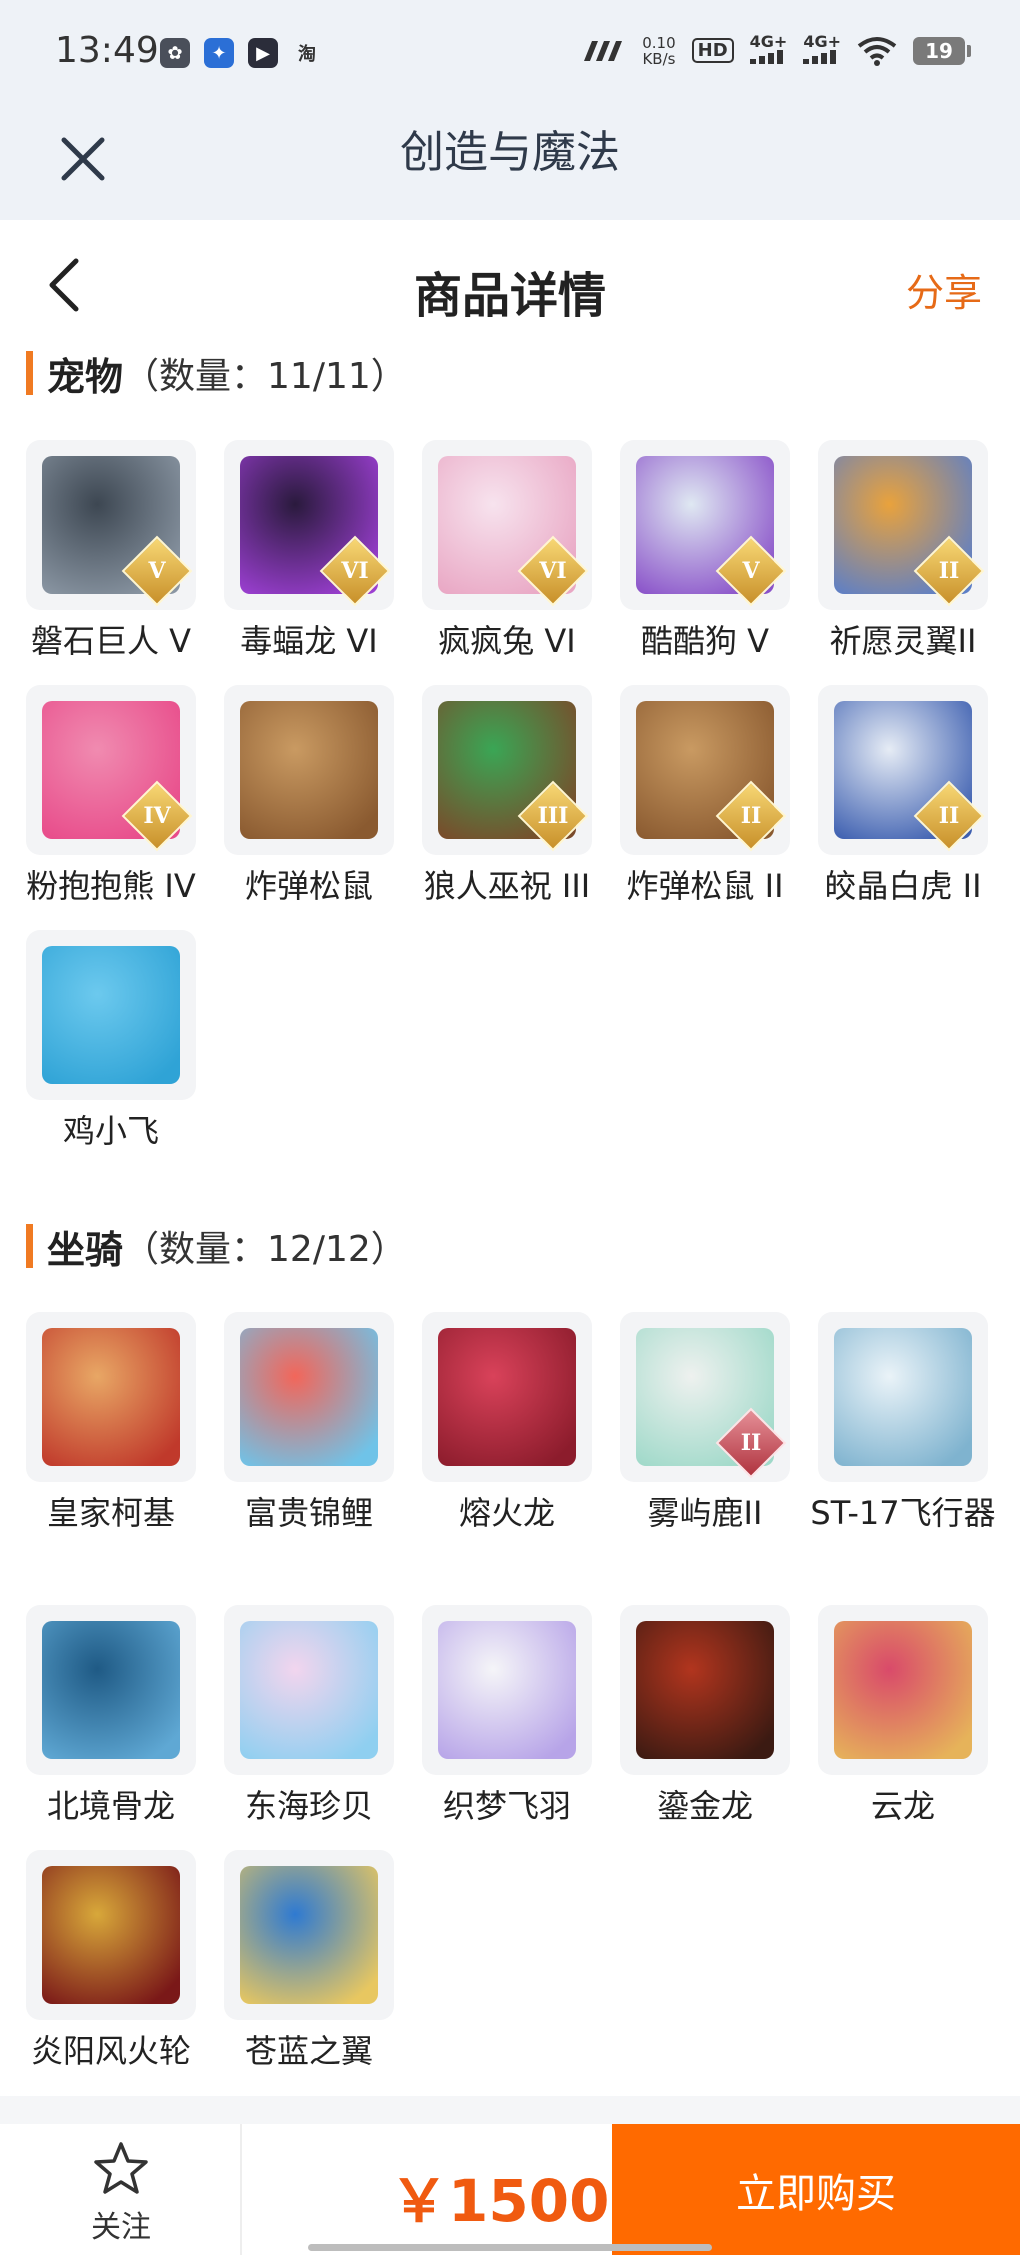  Describe the element at coordinates (766, 57) in the screenshot. I see `cell-bars-icon` at that location.